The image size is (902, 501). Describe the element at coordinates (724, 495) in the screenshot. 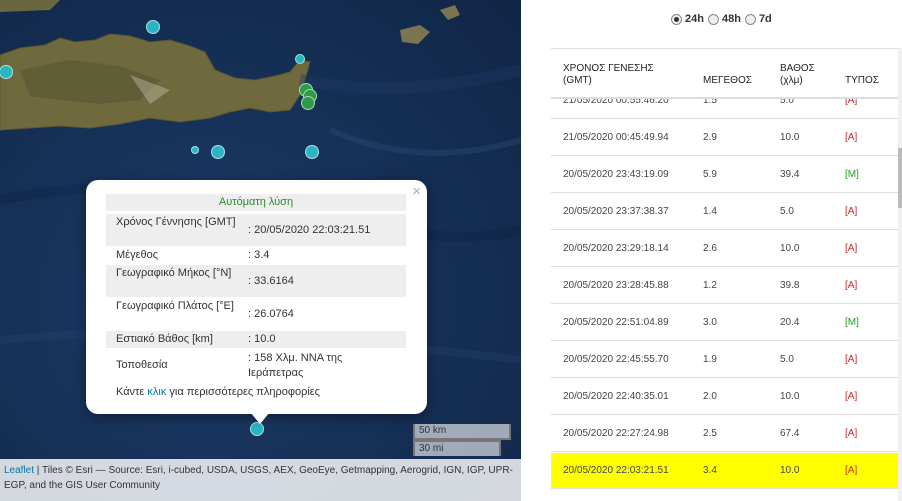

I see `table-row: 20/05/2020 21:52:36.50 1.5 21.3 [M]` at that location.